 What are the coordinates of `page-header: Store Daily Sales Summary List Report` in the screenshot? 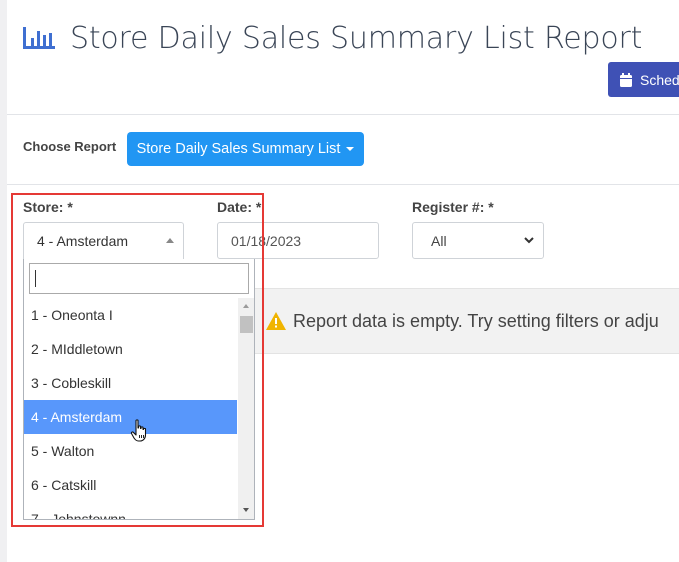 It's located at (332, 38).